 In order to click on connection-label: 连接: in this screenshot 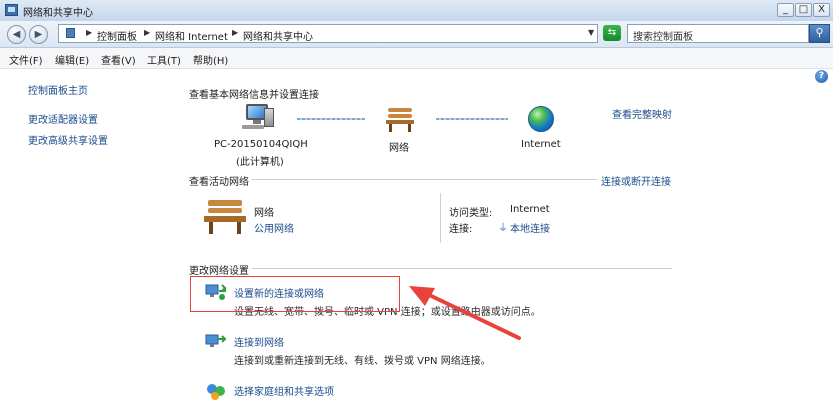, I will do `click(461, 229)`.